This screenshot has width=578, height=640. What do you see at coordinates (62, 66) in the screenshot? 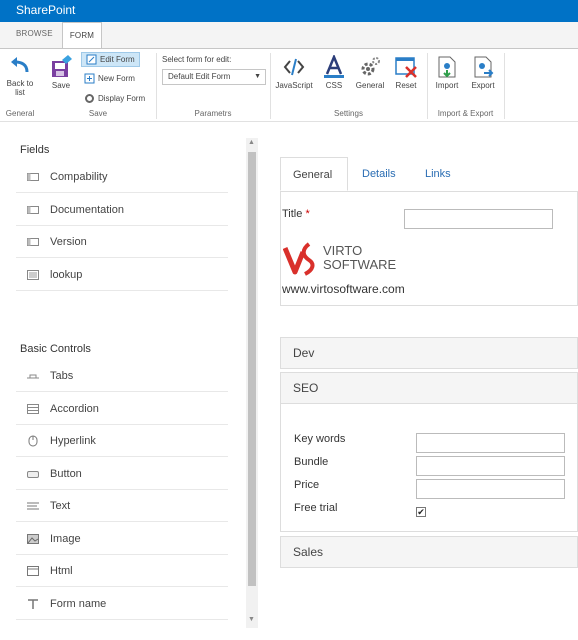
I see `save-icon` at bounding box center [62, 66].